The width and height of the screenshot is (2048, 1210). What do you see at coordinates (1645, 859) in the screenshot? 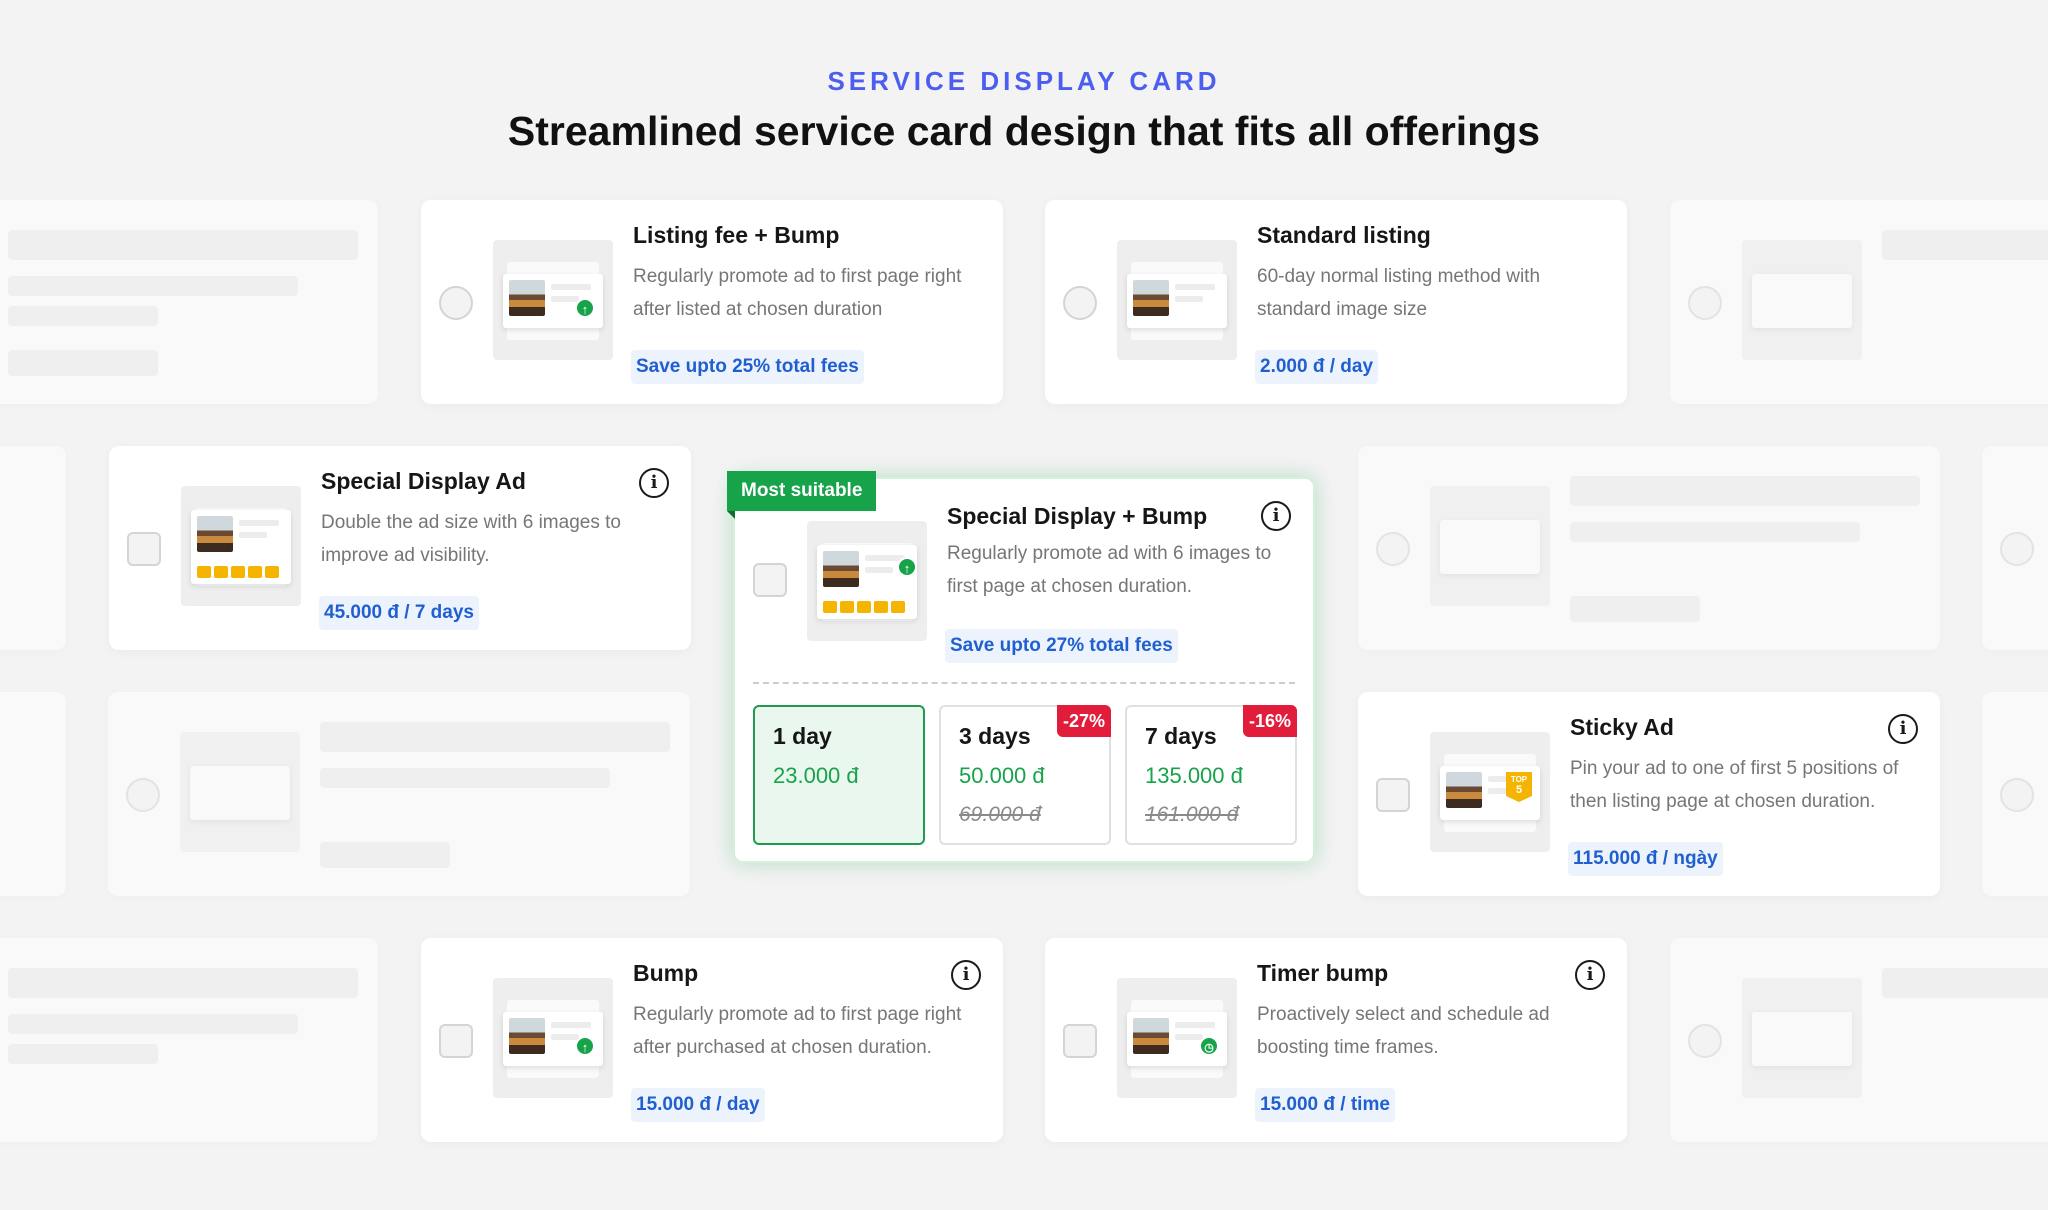
I see `price-pill: 115.000 đ / ngày` at bounding box center [1645, 859].